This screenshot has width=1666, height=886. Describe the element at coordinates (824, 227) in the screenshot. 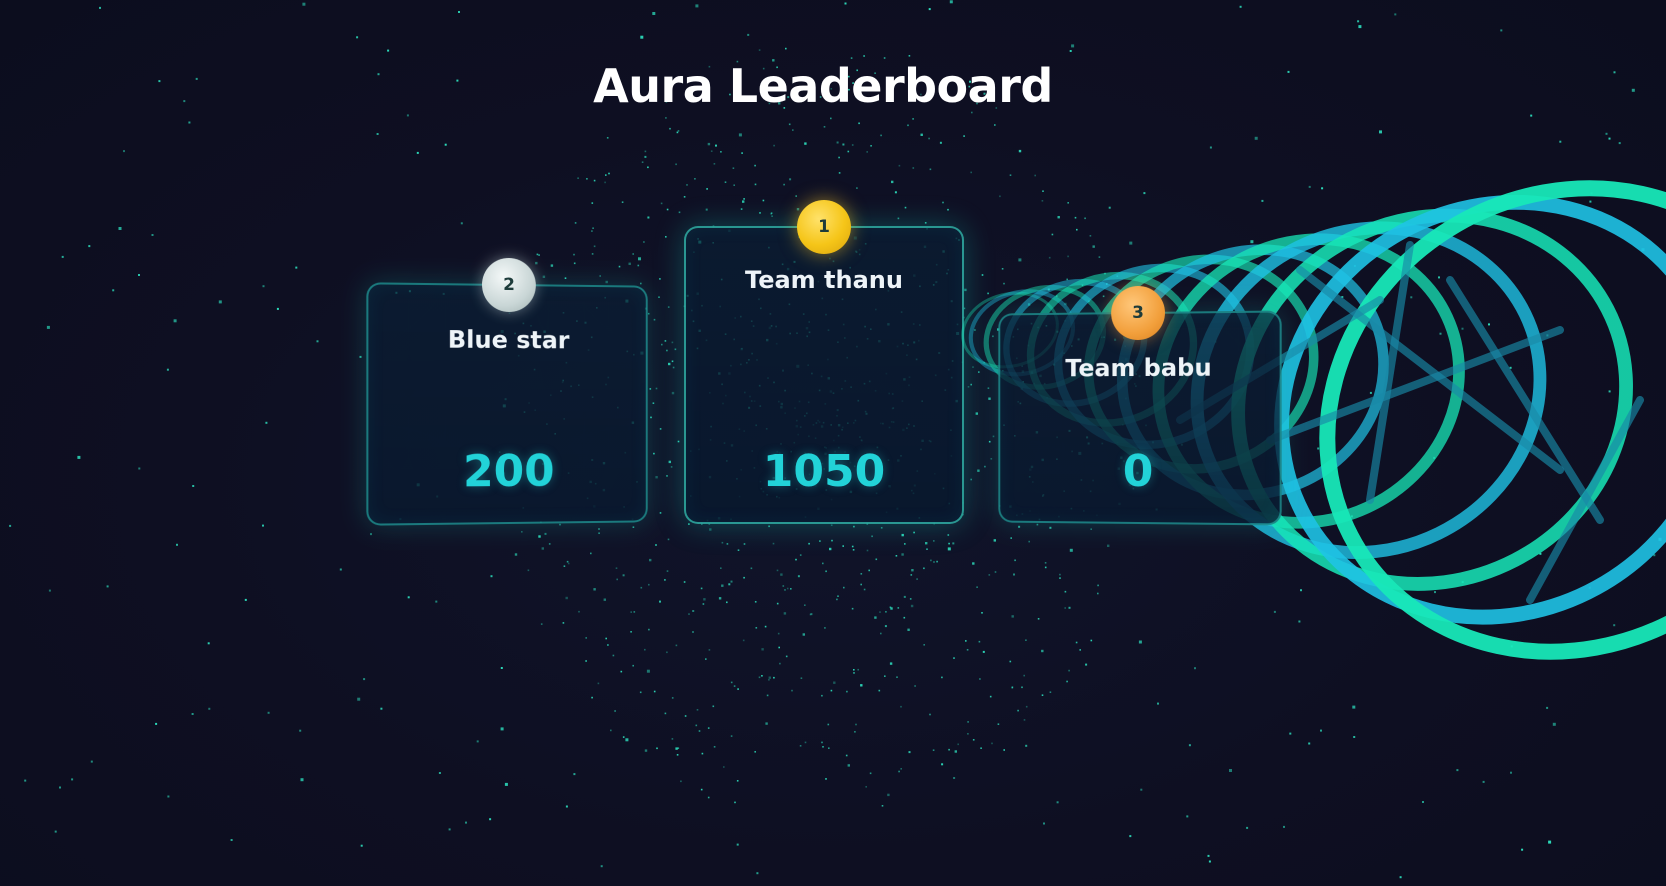

I see `rank-1-medal-icon: 1` at that location.